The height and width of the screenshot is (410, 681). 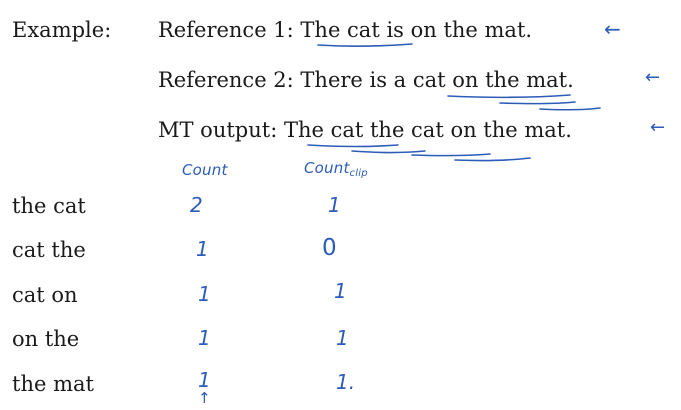 What do you see at coordinates (353, 146) in the screenshot?
I see `underline-mt-the-cat` at bounding box center [353, 146].